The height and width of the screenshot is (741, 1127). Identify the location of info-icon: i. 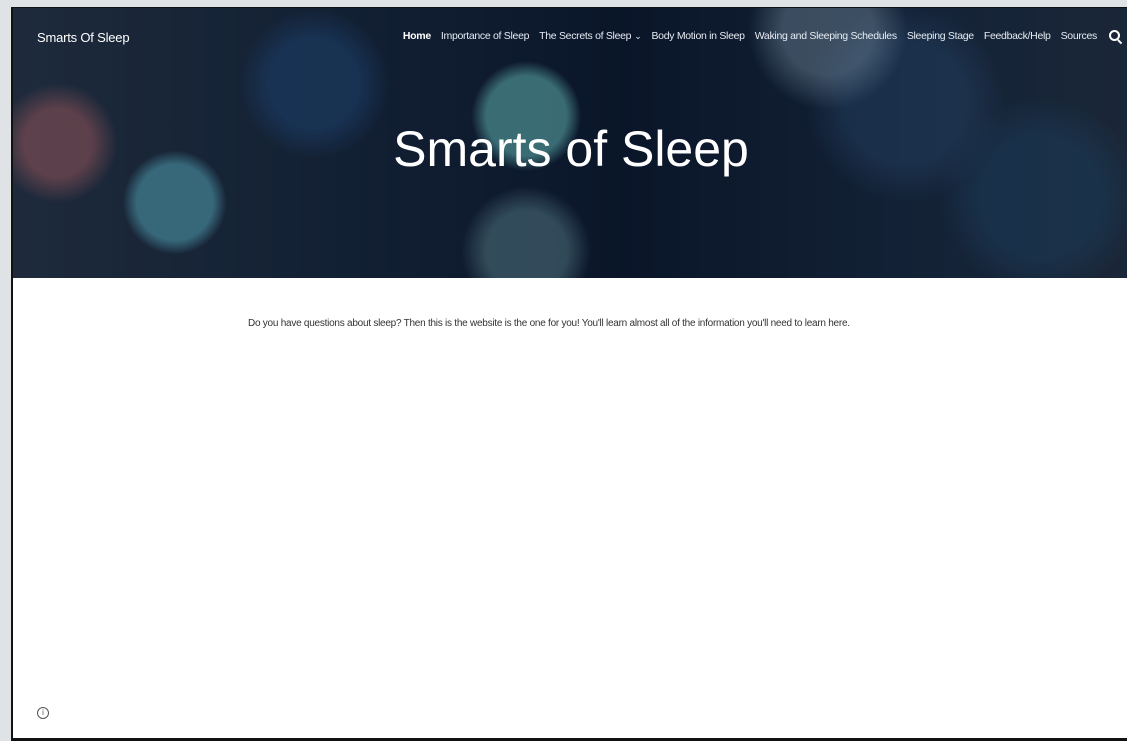
(43, 713).